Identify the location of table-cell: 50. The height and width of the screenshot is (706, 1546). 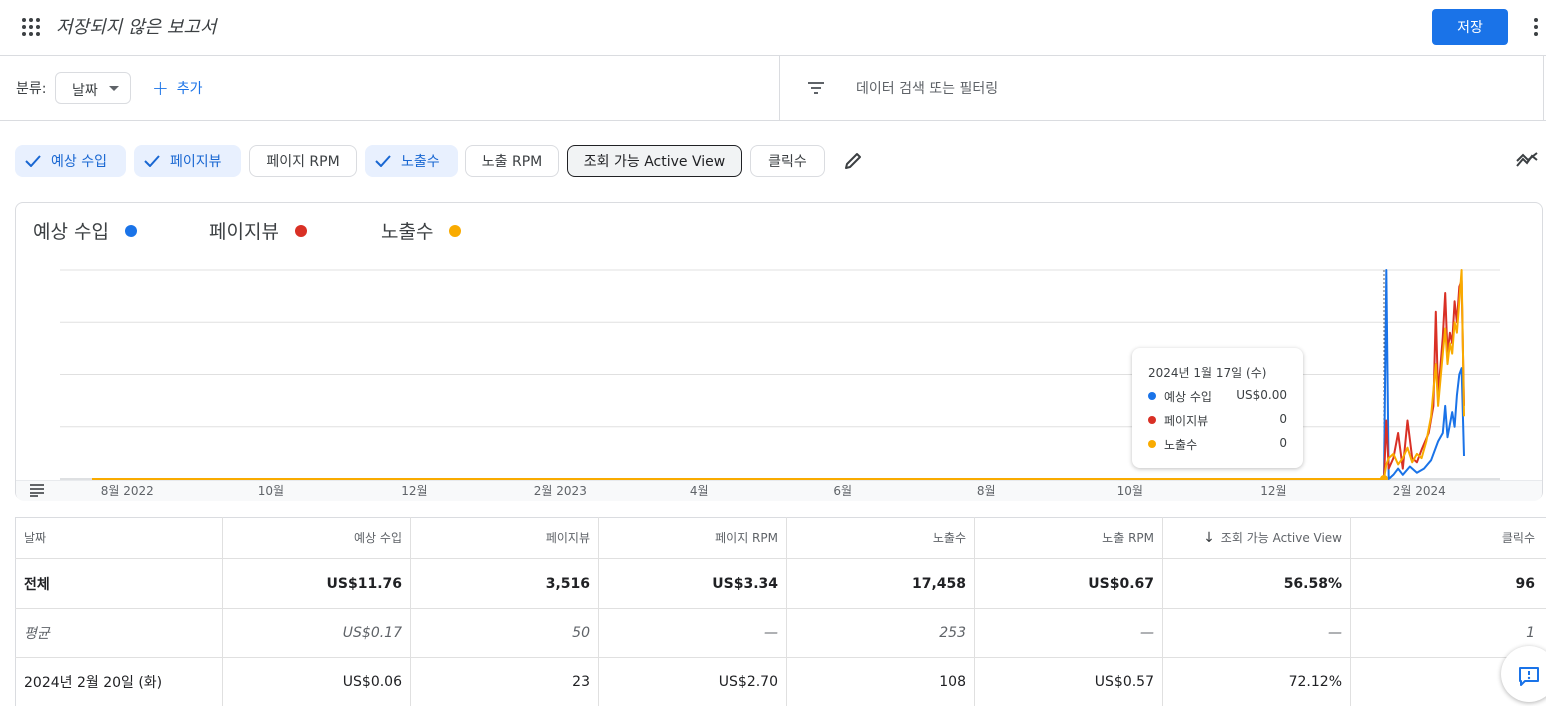
(505, 633).